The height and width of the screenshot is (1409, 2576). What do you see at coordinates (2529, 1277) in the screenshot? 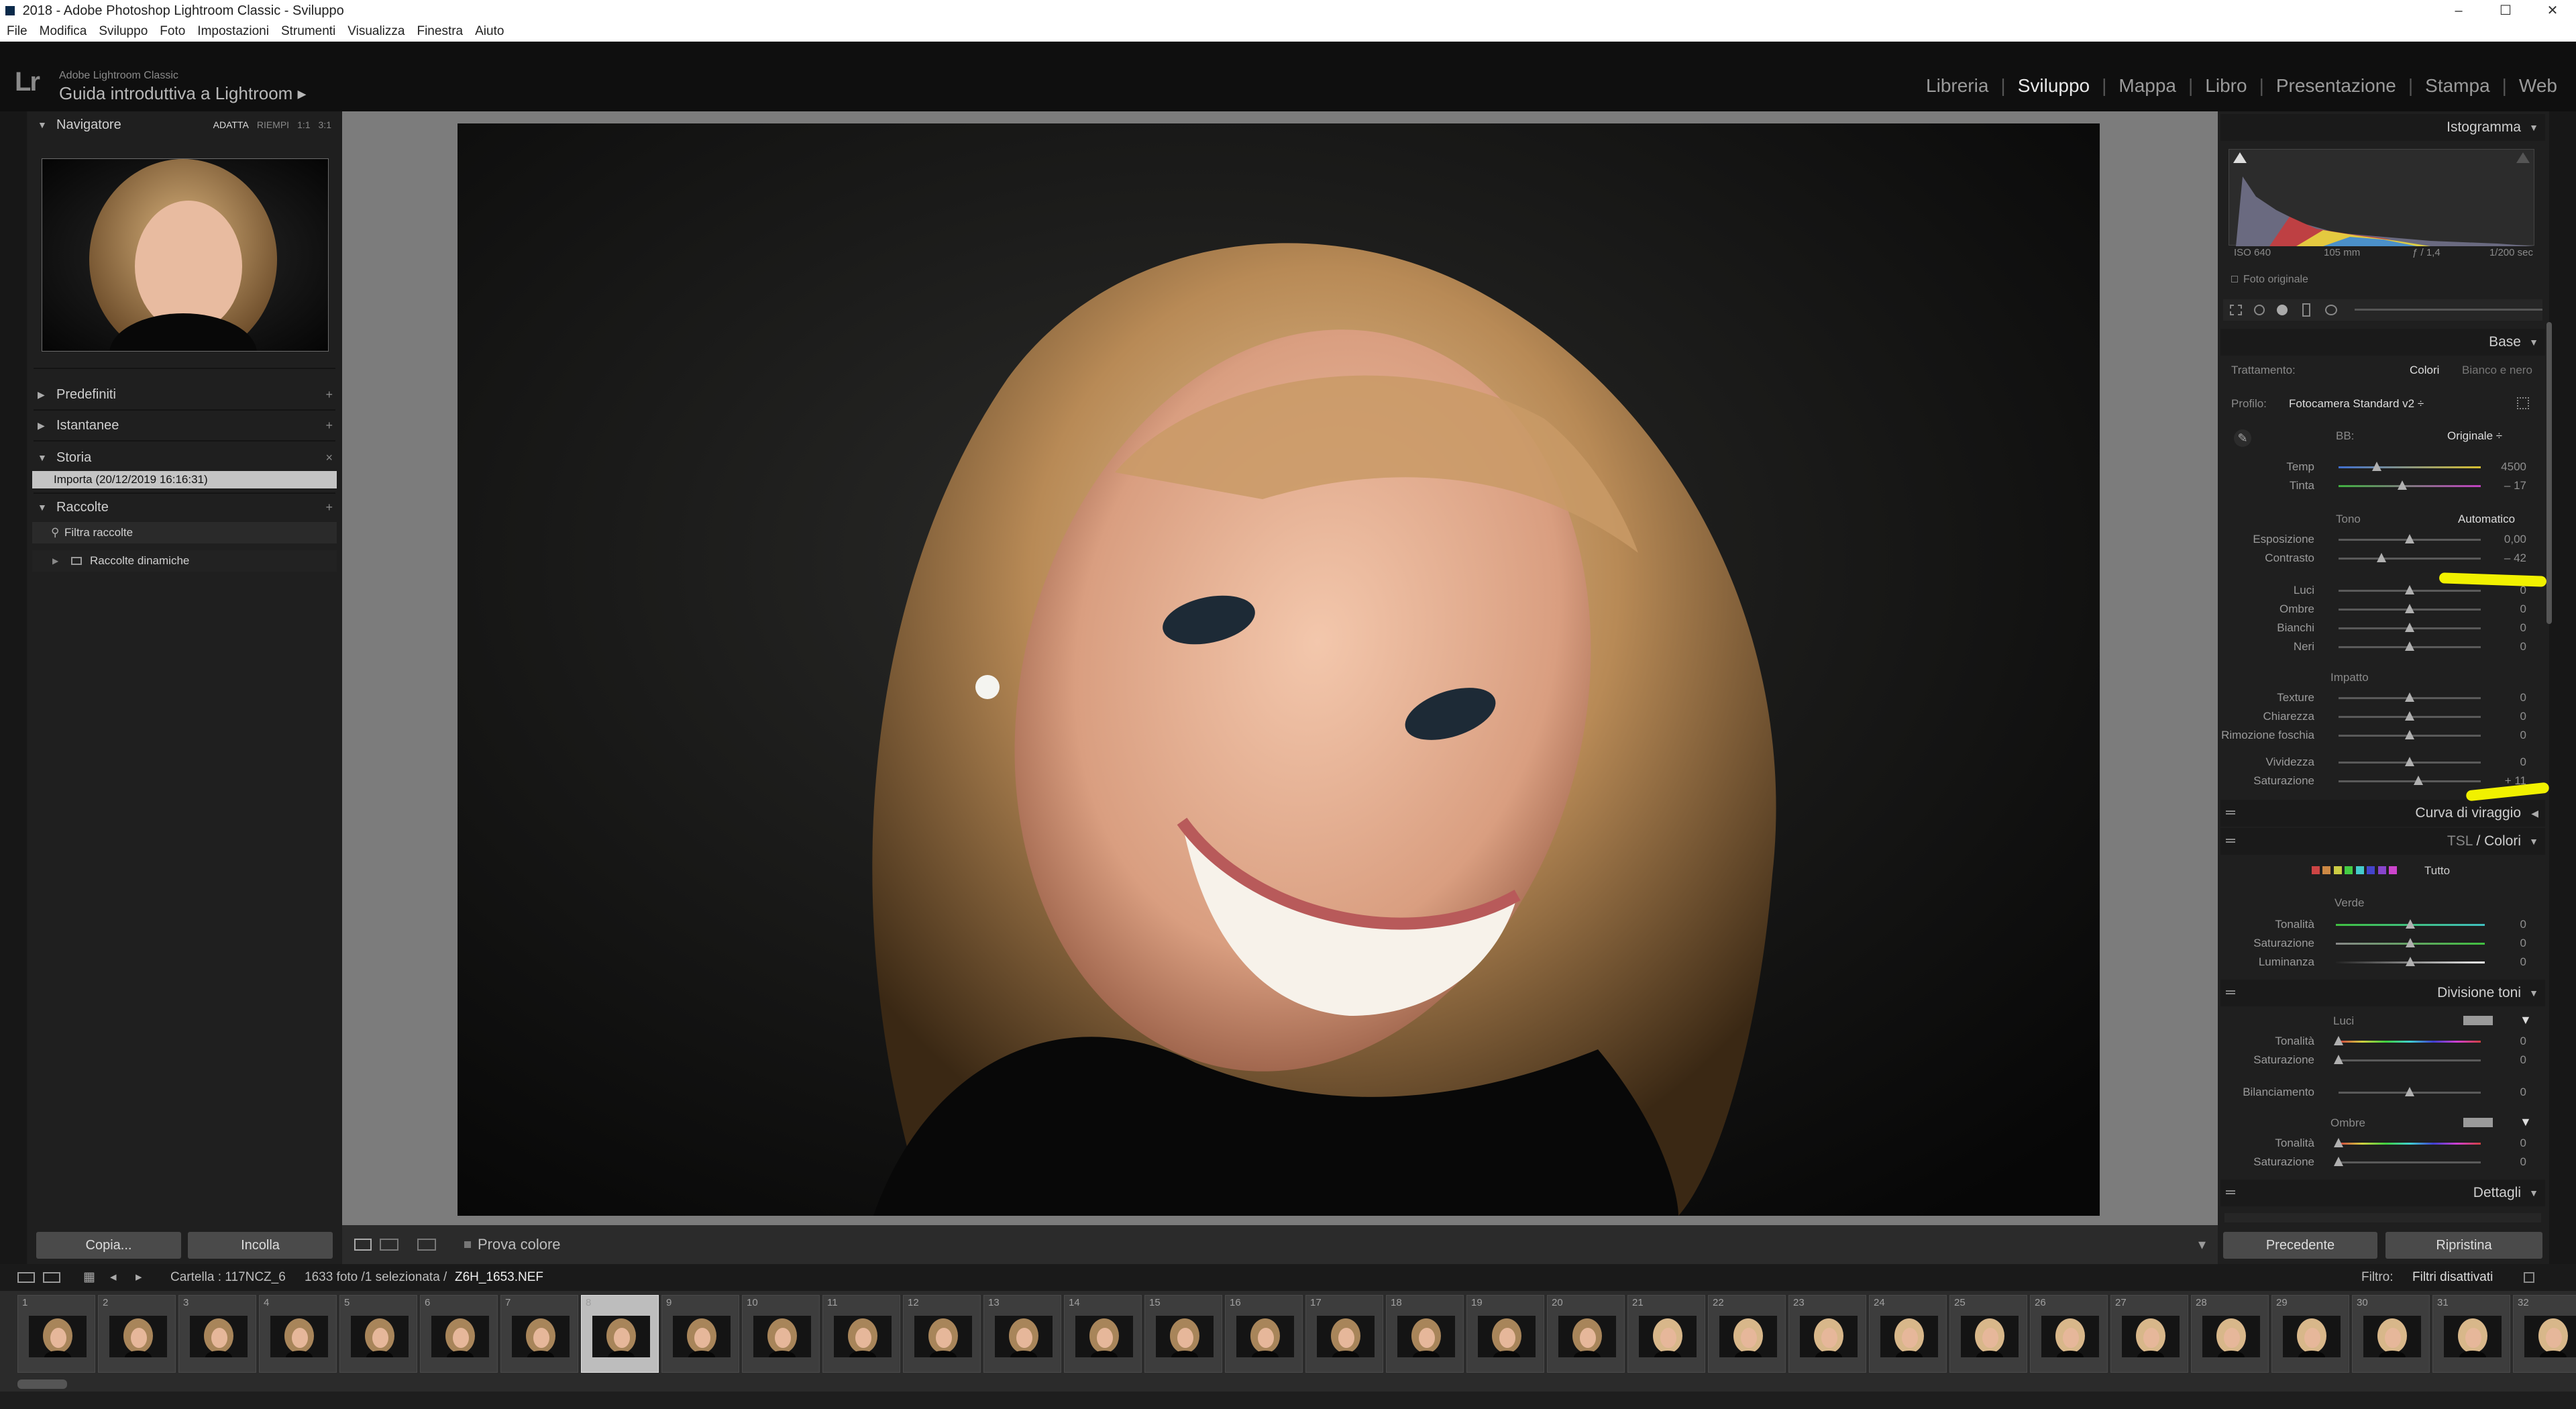
I see `filter-lock-icon` at bounding box center [2529, 1277].